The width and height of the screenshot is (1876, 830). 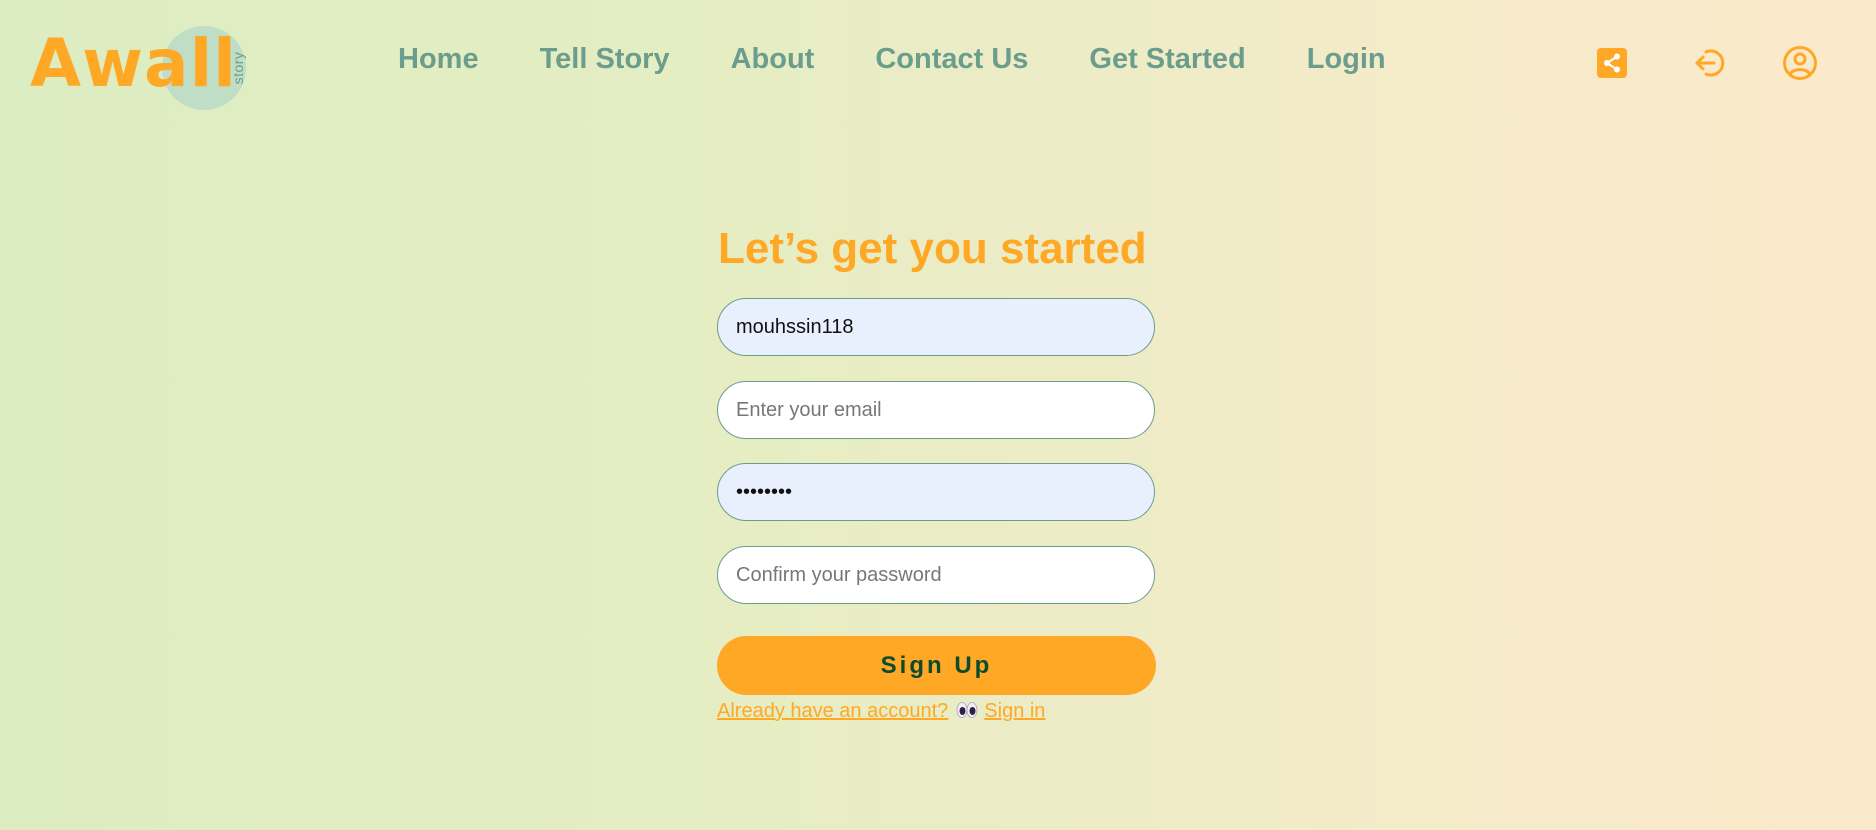 I want to click on nav-get-started: Get Started, so click(x=1167, y=59).